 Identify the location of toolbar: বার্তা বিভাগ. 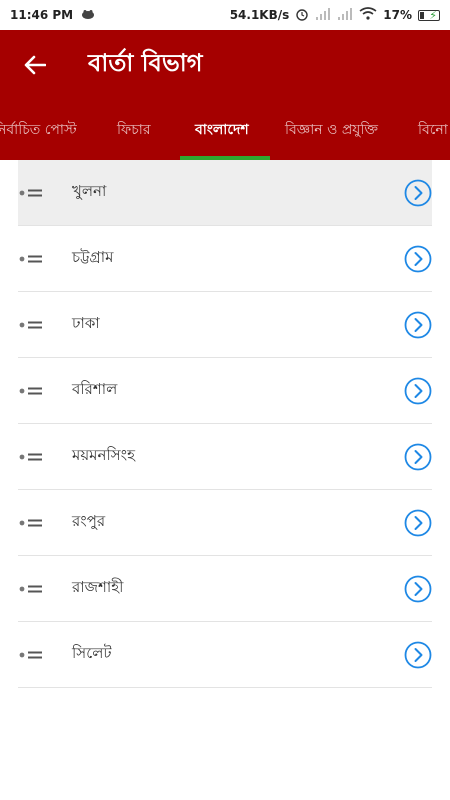
(225, 65).